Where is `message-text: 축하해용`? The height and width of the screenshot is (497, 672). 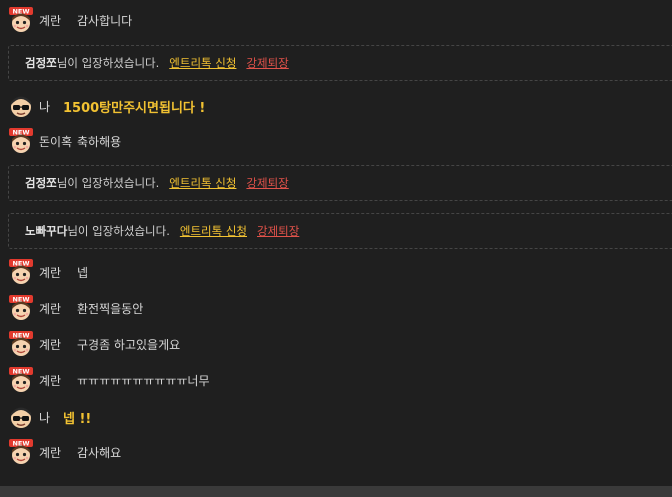 message-text: 축하해용 is located at coordinates (99, 141).